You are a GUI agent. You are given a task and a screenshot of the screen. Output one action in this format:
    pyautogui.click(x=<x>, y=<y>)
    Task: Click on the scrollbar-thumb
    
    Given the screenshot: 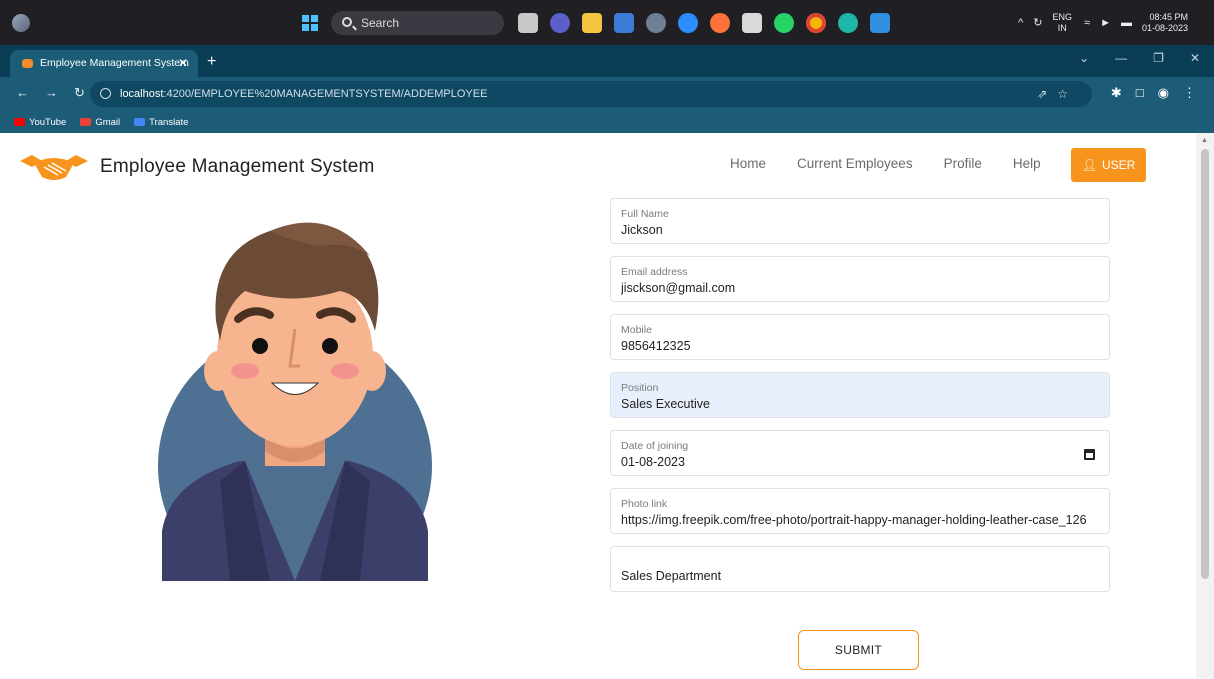 What is the action you would take?
    pyautogui.click(x=1205, y=364)
    